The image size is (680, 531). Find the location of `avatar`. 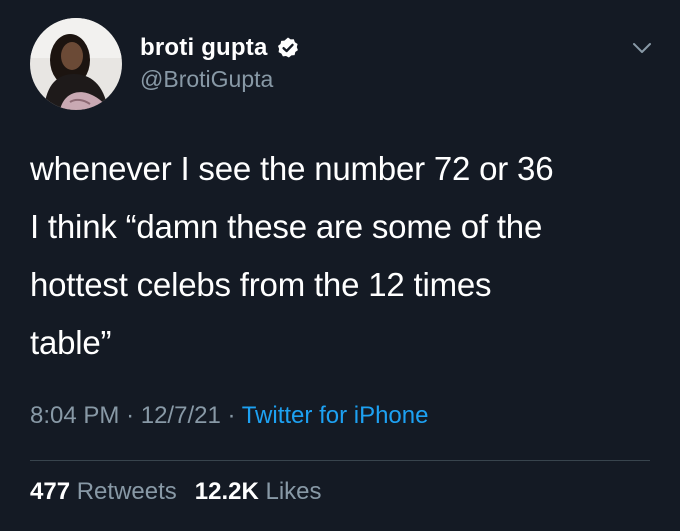

avatar is located at coordinates (76, 64).